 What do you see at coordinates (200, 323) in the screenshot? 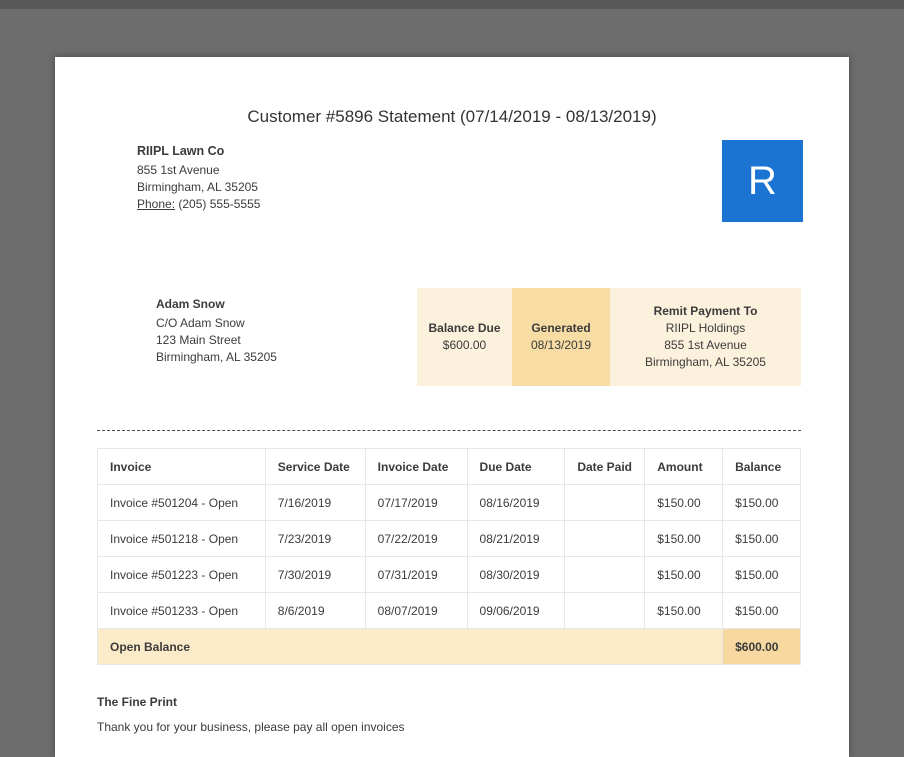
I see `customer-line1: C/O Adam Snow` at bounding box center [200, 323].